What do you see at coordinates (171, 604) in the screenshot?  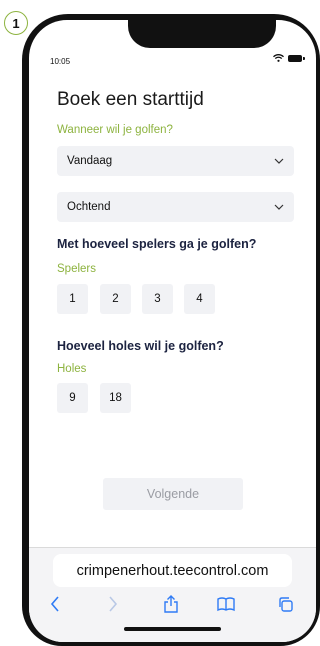 I see `share-icon` at bounding box center [171, 604].